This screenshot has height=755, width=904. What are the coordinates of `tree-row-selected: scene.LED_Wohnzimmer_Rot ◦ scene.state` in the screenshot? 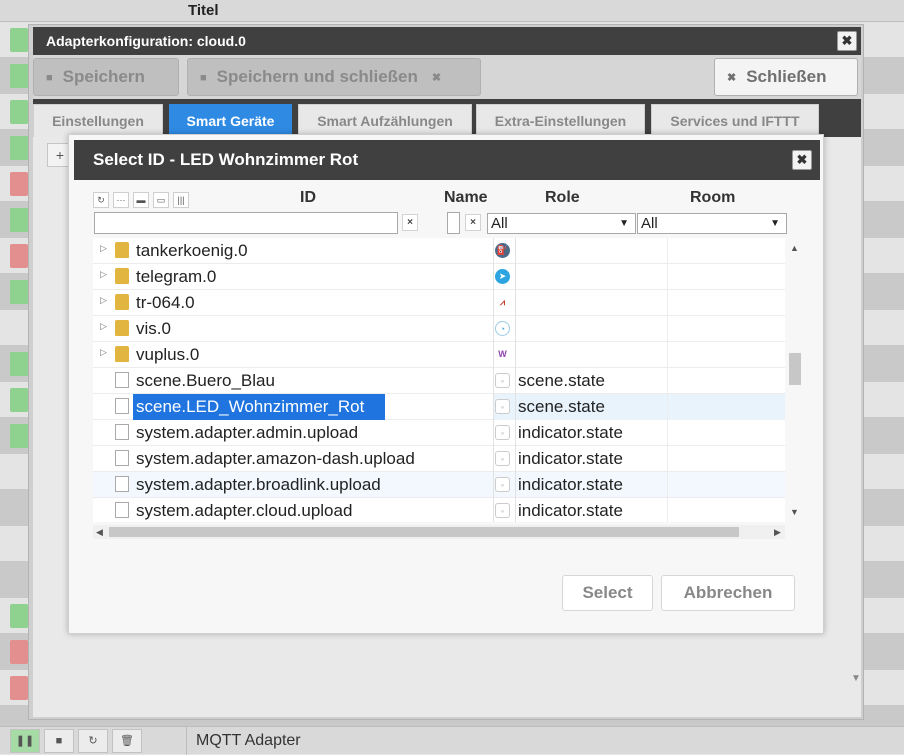 It's located at (439, 407).